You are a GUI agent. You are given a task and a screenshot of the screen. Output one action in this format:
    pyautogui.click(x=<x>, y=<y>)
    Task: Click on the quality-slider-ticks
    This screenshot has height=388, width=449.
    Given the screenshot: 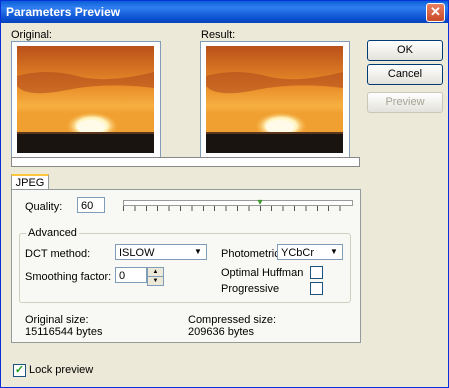 What is the action you would take?
    pyautogui.click(x=237, y=208)
    